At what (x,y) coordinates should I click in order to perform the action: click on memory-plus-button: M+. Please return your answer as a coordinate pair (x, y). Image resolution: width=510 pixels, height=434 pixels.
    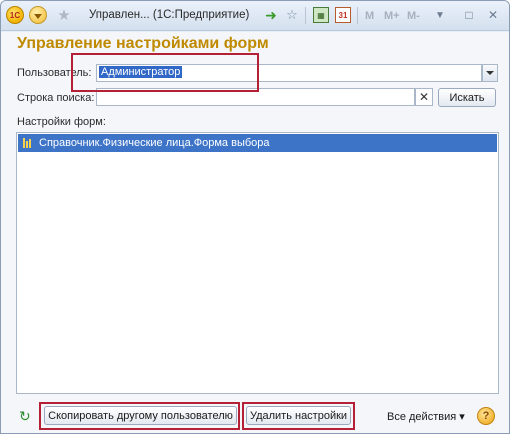
    Looking at the image, I should click on (392, 16).